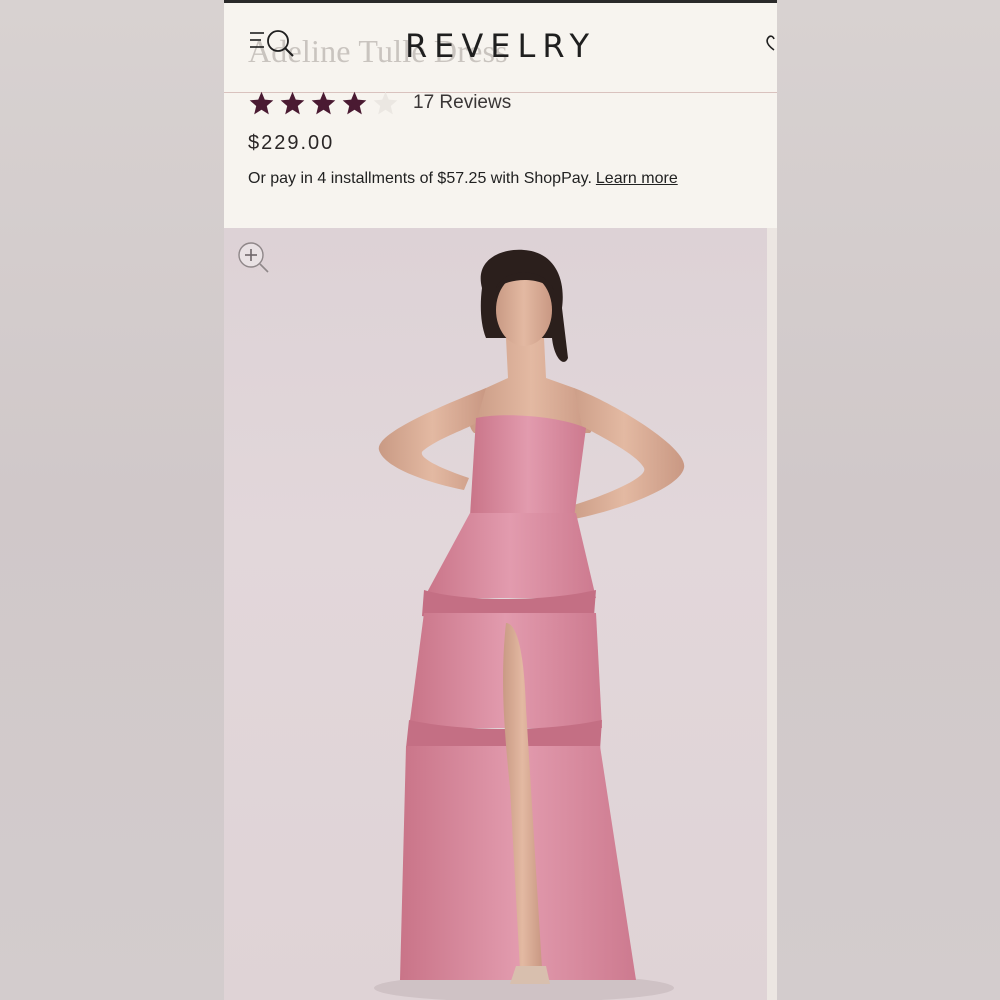 Image resolution: width=1000 pixels, height=1000 pixels. Describe the element at coordinates (637, 178) in the screenshot. I see `learn-more-link: Learn more` at that location.